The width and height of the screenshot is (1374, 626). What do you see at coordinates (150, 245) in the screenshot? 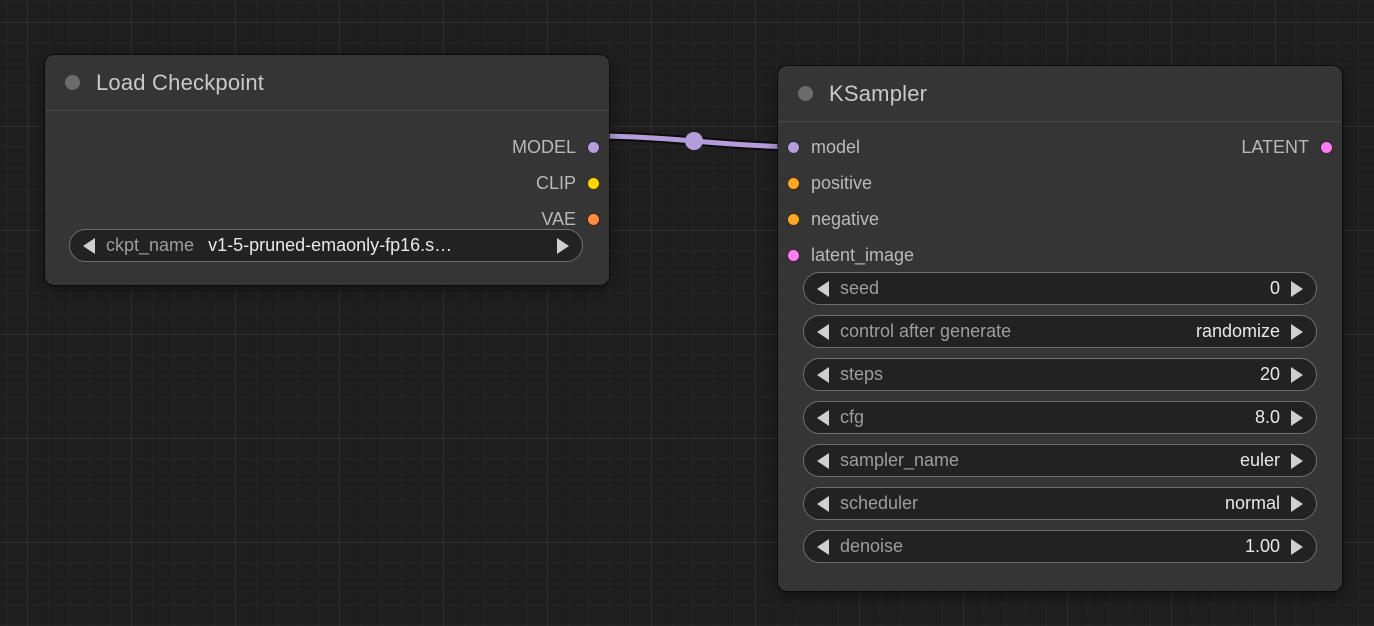
I see `widget-label-ckpt-name: ckpt_name` at bounding box center [150, 245].